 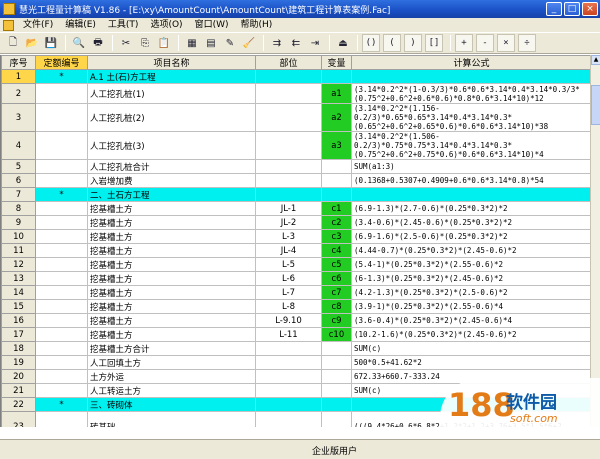 I want to click on variable-cell: c5, so click(x=336, y=264).